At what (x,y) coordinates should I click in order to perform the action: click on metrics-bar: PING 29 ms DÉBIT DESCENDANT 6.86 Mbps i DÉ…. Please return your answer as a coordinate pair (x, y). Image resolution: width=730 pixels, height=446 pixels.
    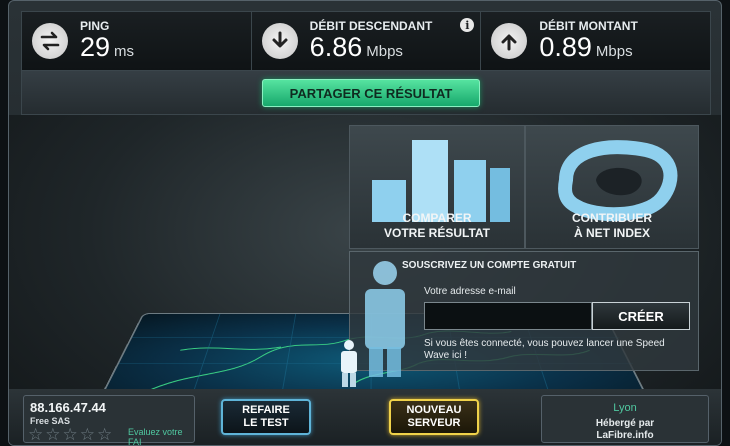
    Looking at the image, I should click on (366, 41).